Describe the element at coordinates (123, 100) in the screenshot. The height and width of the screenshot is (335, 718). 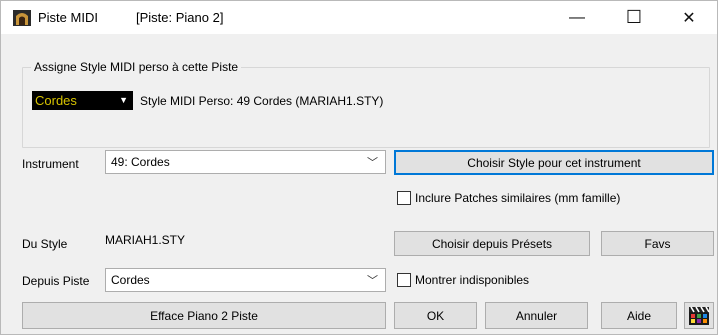
I see `dropdown-arrow-icon: ▼` at that location.